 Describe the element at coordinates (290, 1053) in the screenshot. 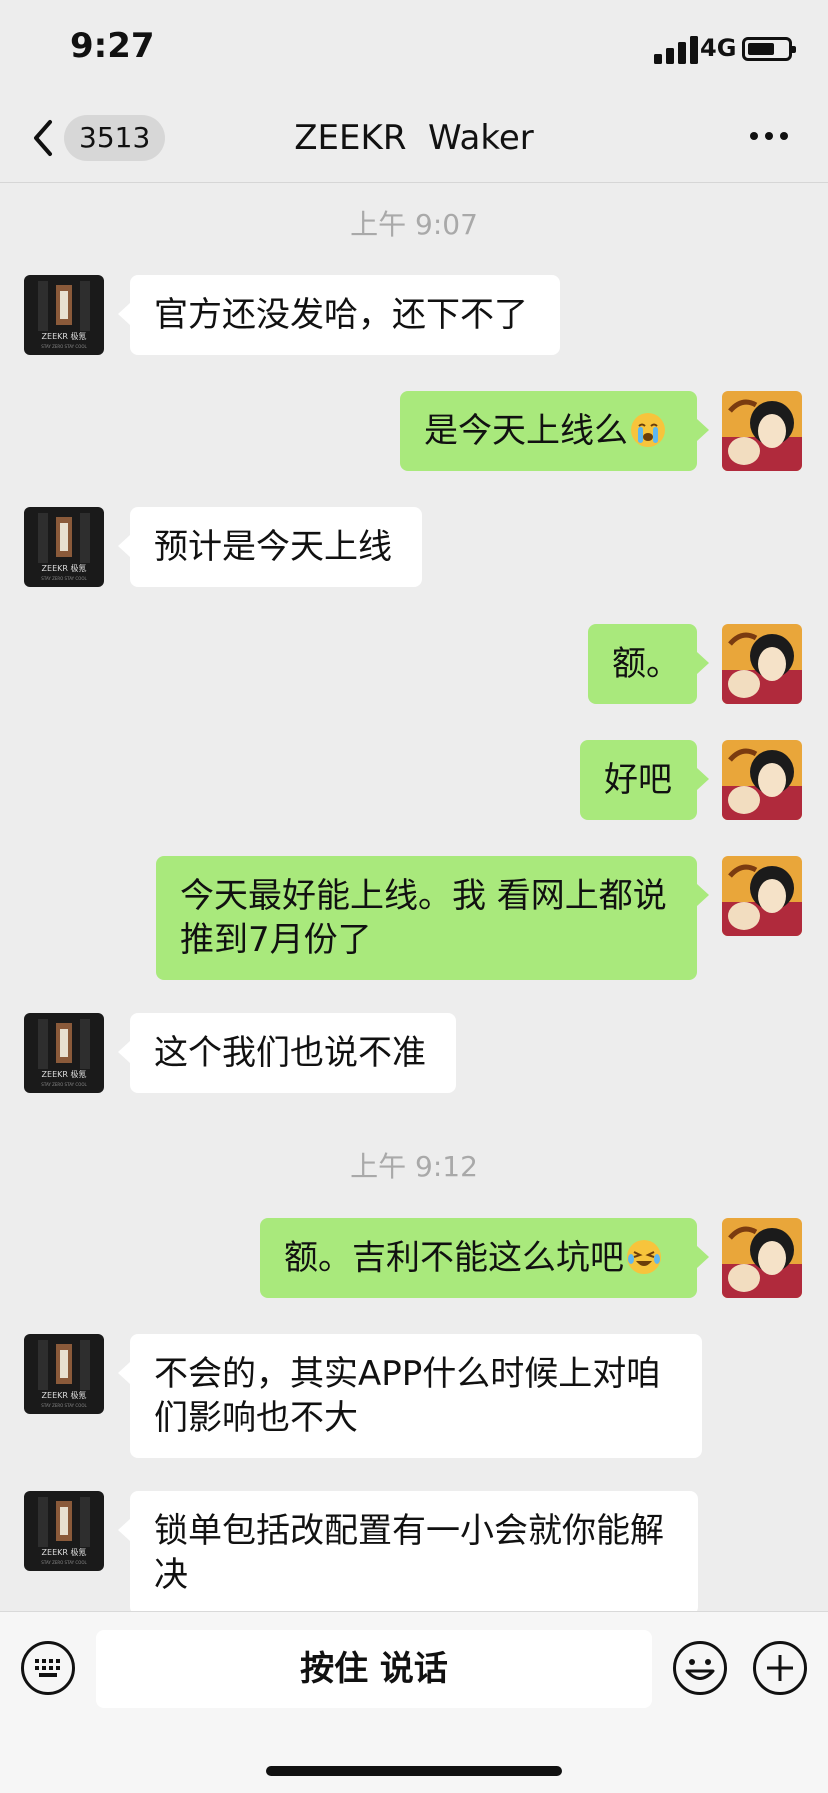

I see `message-text: 这个我们也说不准` at that location.